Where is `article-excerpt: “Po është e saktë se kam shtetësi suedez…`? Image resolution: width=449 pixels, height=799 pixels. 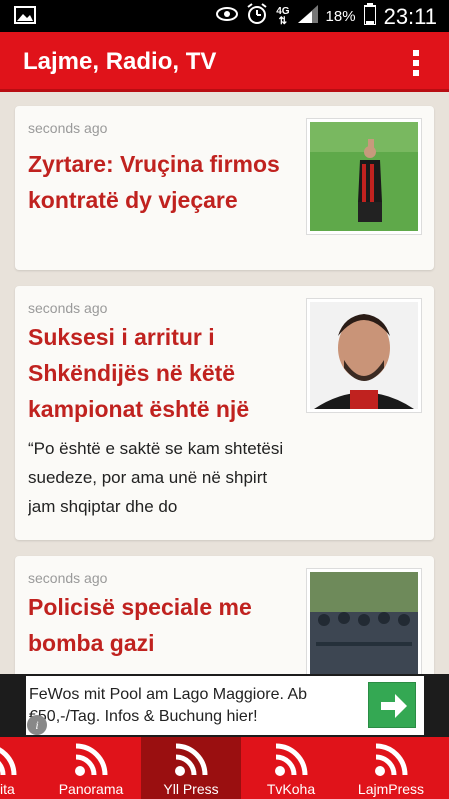
article-excerpt: “Po është e saktë se kam shtetësi suedez… is located at coordinates (156, 477).